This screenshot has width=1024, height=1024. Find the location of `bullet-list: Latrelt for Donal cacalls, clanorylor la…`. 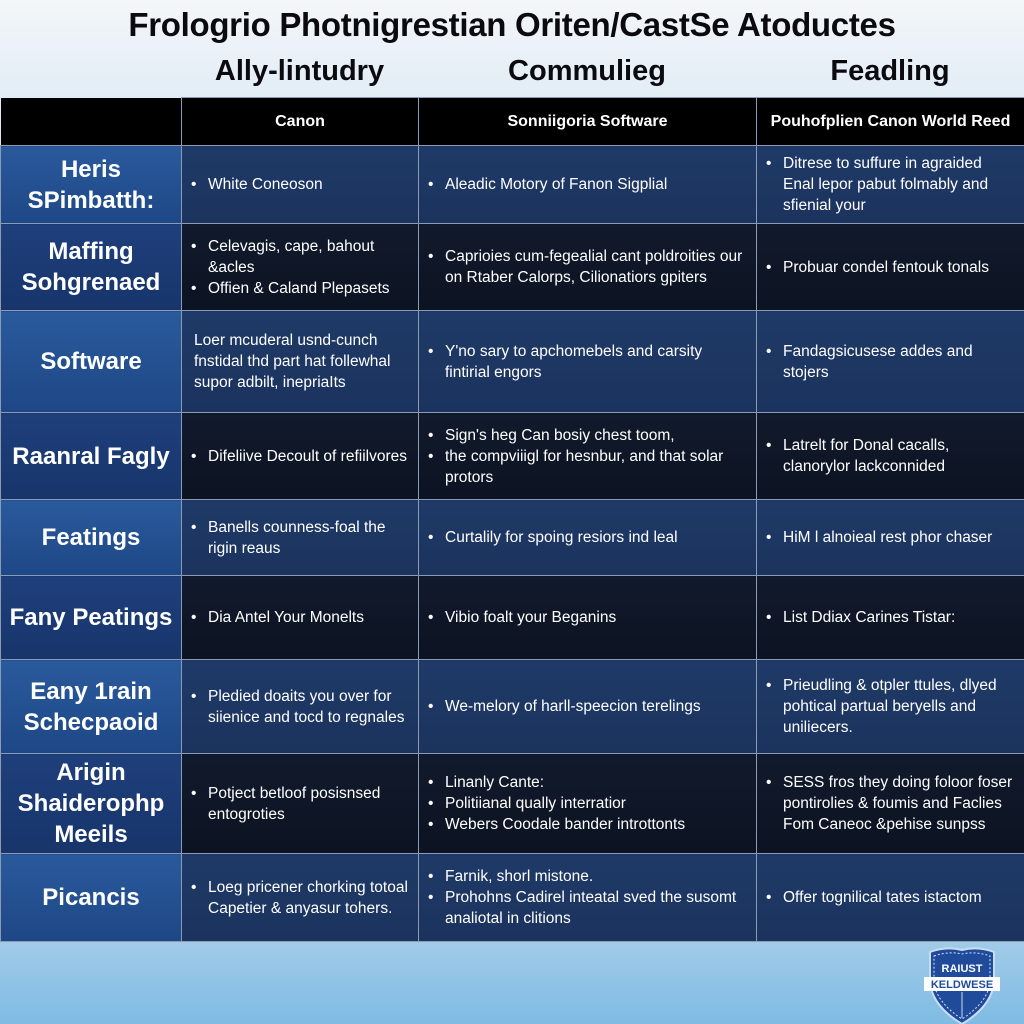

bullet-list: Latrelt for Donal cacalls, clanorylor la… is located at coordinates (891, 456).